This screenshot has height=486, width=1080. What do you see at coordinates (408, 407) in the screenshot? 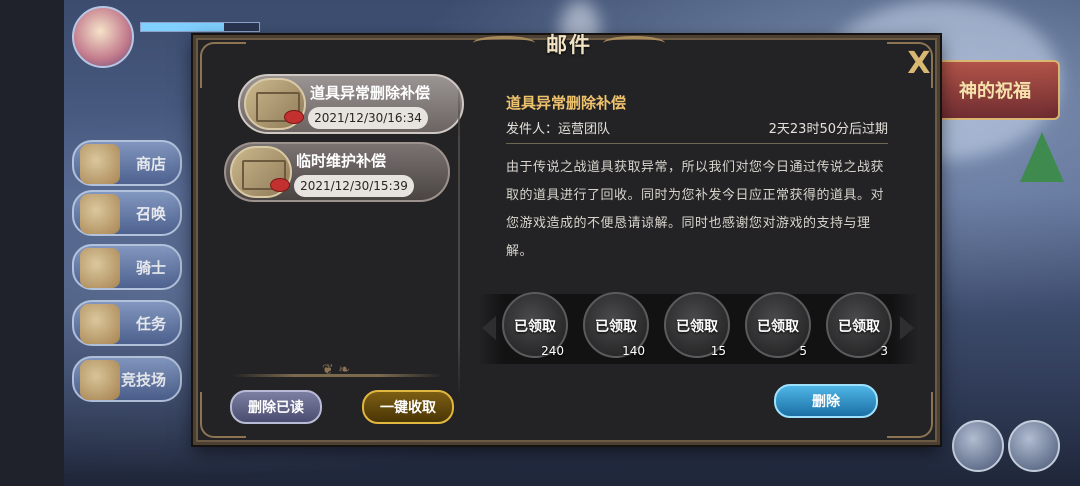
I see `claim-all-button: 一键收取` at bounding box center [408, 407].